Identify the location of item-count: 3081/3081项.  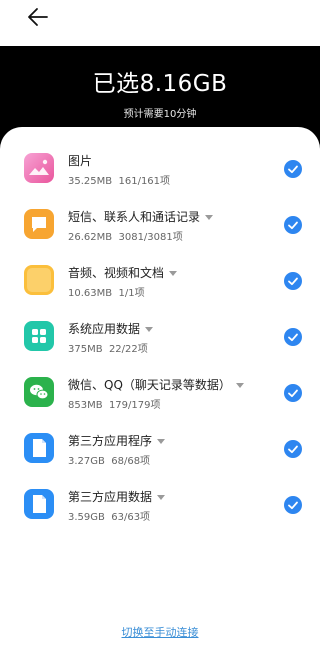
(150, 237).